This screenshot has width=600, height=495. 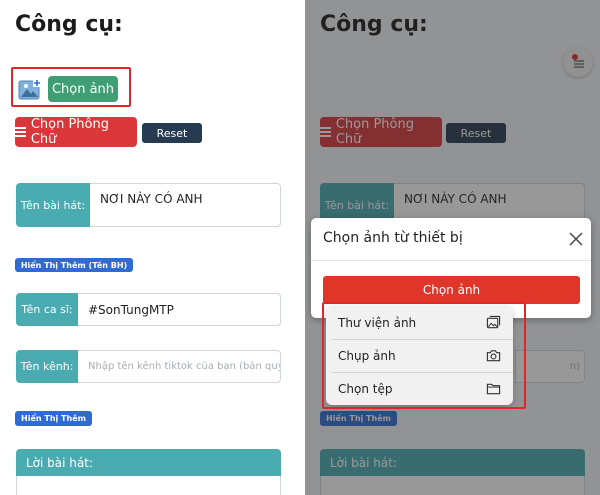 I want to click on close-icon, so click(x=576, y=239).